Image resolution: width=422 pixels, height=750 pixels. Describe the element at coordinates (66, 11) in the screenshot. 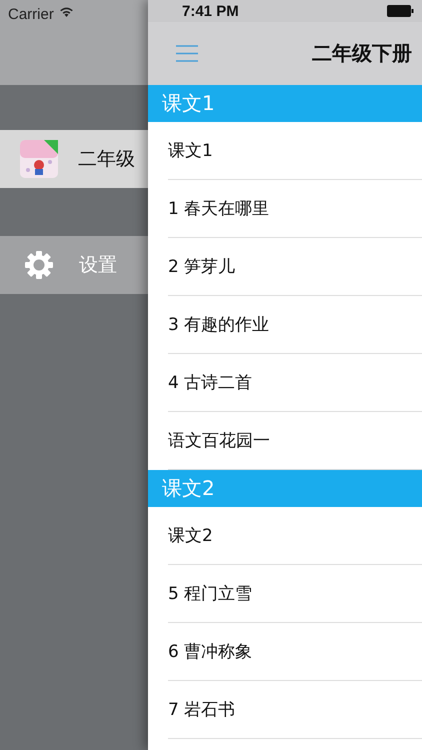

I see `wifi-icon` at that location.